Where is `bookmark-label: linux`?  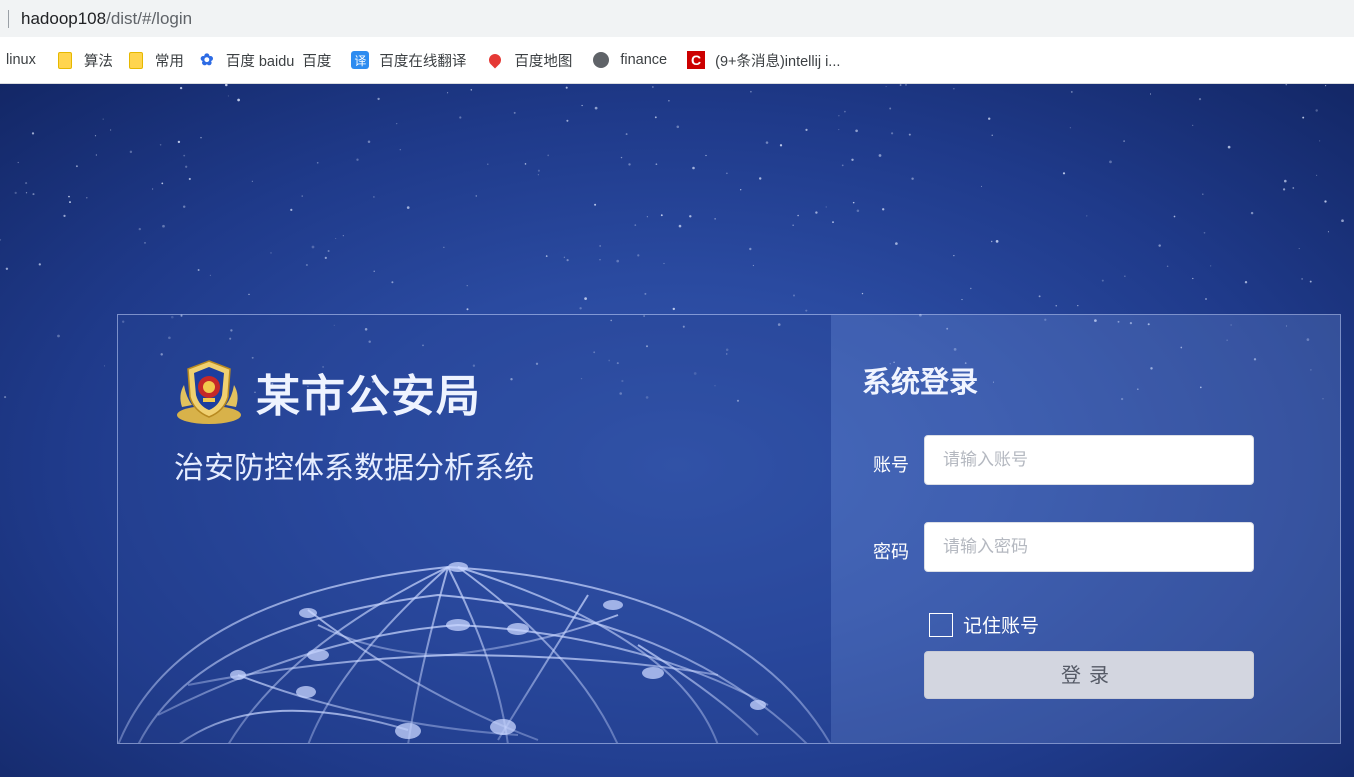
bookmark-label: linux is located at coordinates (21, 60).